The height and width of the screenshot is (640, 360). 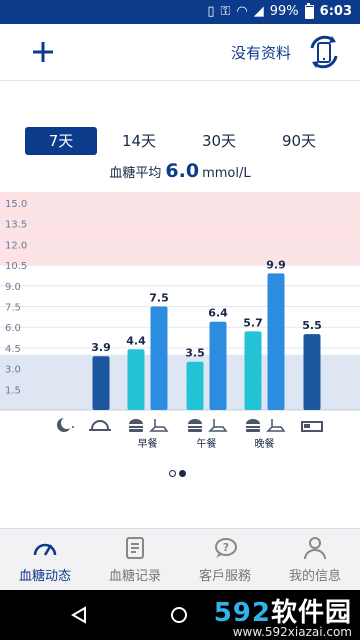 What do you see at coordinates (13, 370) in the screenshot?
I see `chart-tick-label: 3.0` at bounding box center [13, 370].